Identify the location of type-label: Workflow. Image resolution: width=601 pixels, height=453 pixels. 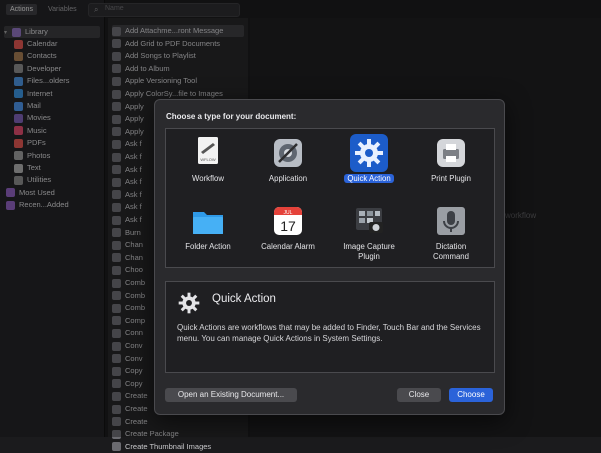
(208, 178).